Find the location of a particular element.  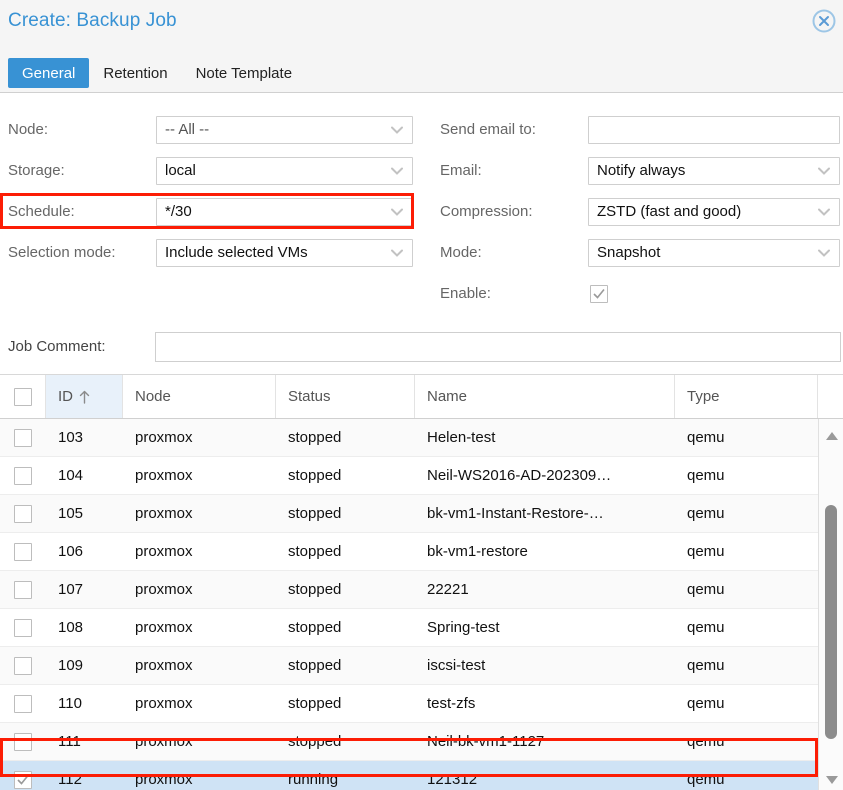

selection-mode-select: Include selected VMs is located at coordinates (284, 253).